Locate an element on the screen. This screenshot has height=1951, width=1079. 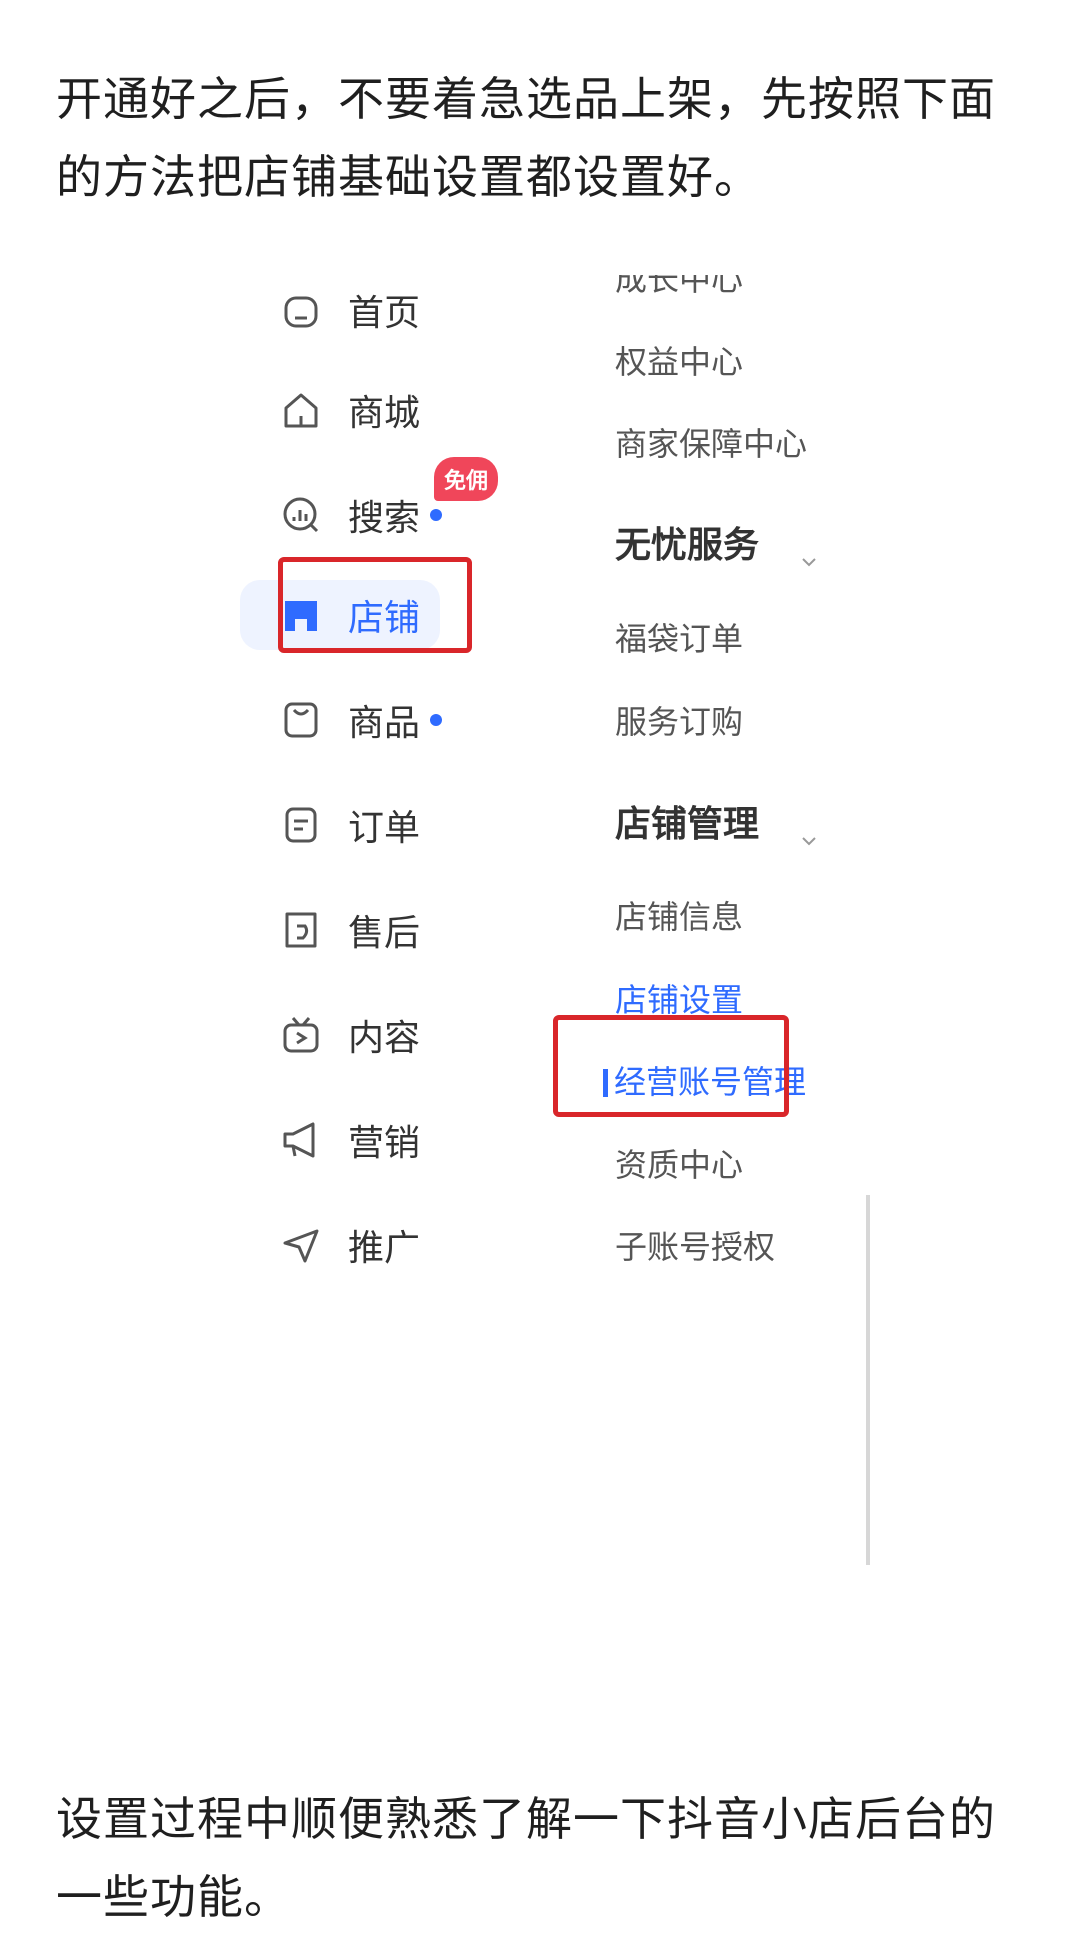
sidebar-item-order: 订单 is located at coordinates (355, 825).